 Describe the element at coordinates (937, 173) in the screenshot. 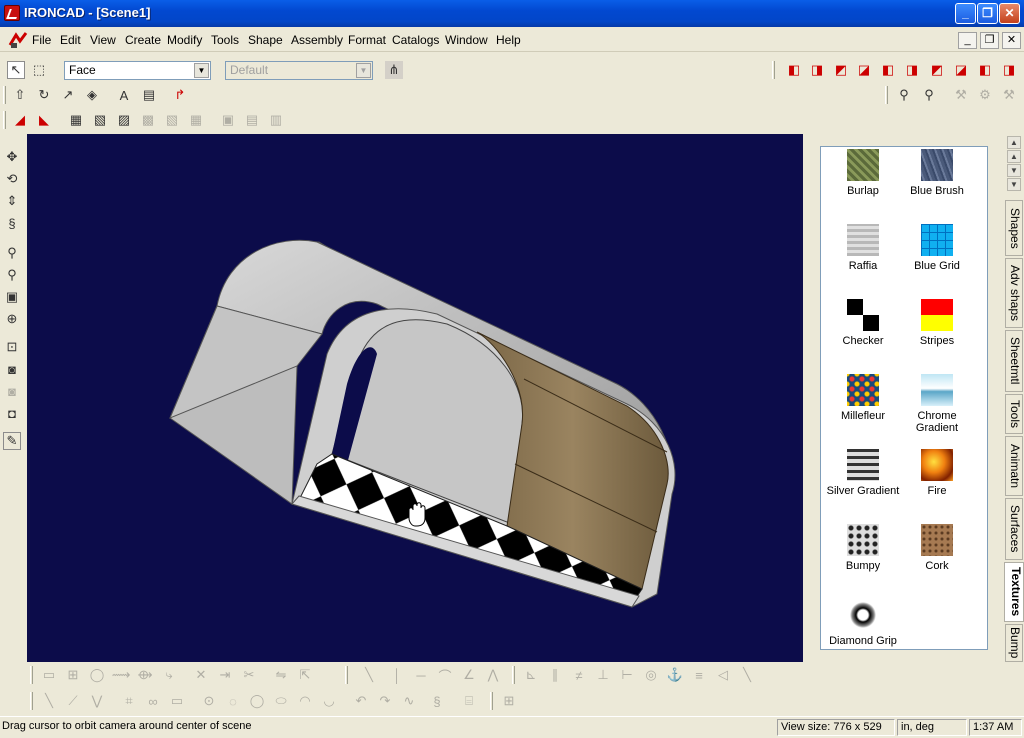

I see `catalog-item-blue-brush: Blue Brush` at that location.